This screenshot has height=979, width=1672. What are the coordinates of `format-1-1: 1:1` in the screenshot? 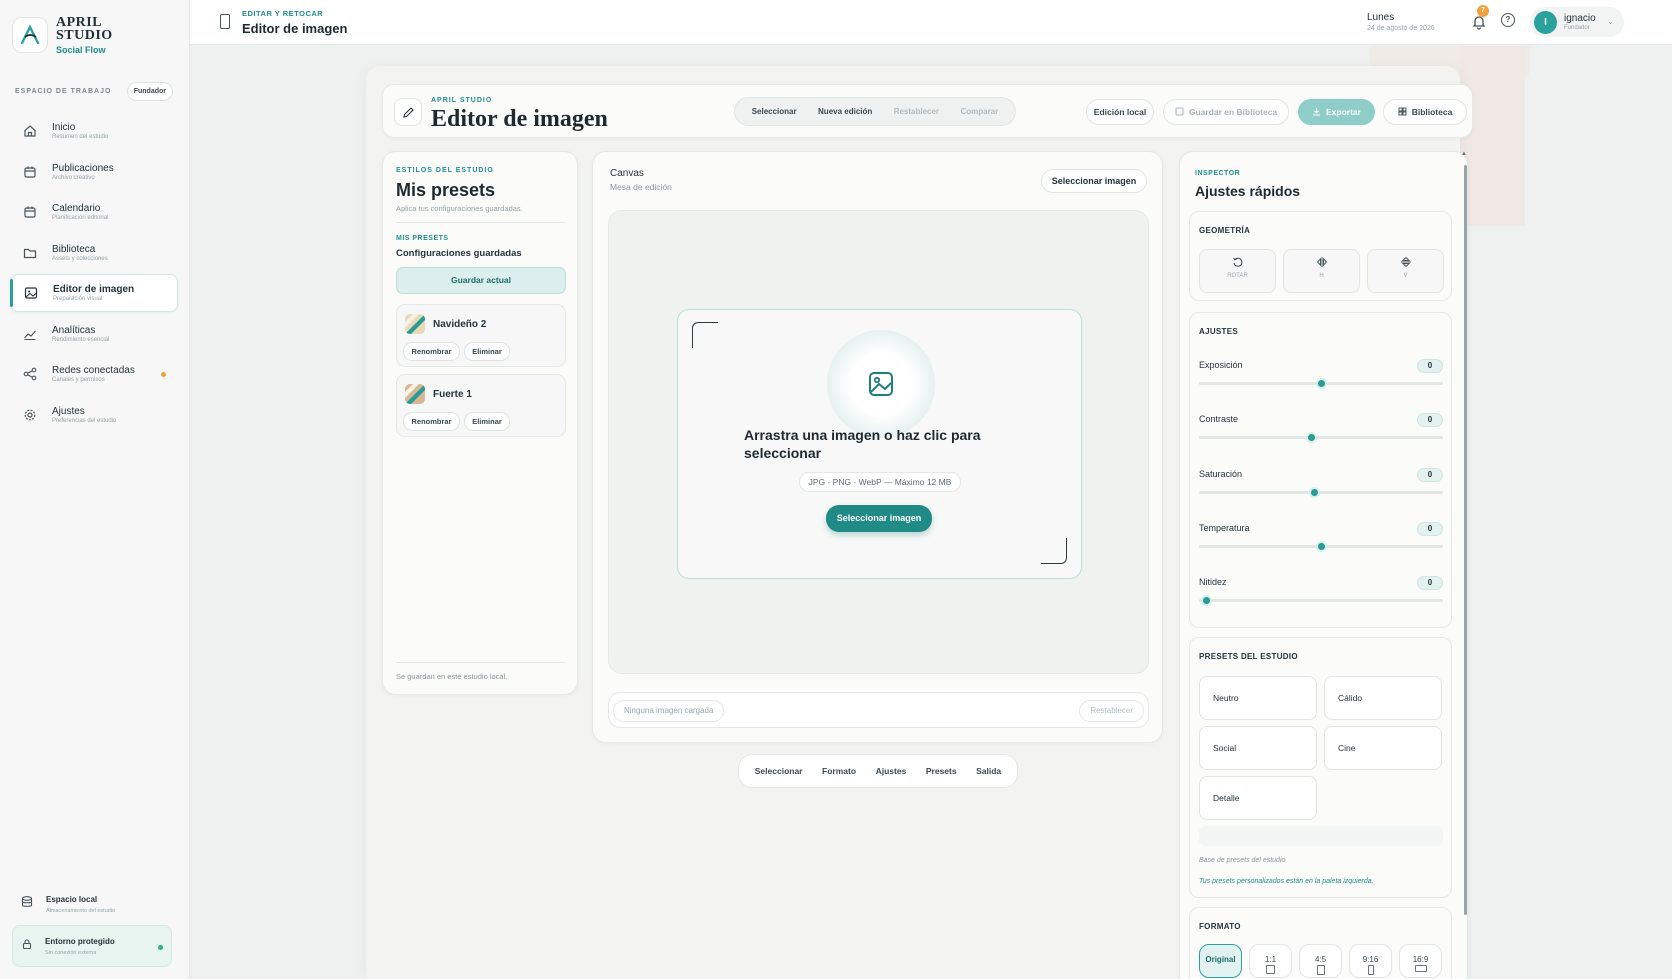 It's located at (1270, 961).